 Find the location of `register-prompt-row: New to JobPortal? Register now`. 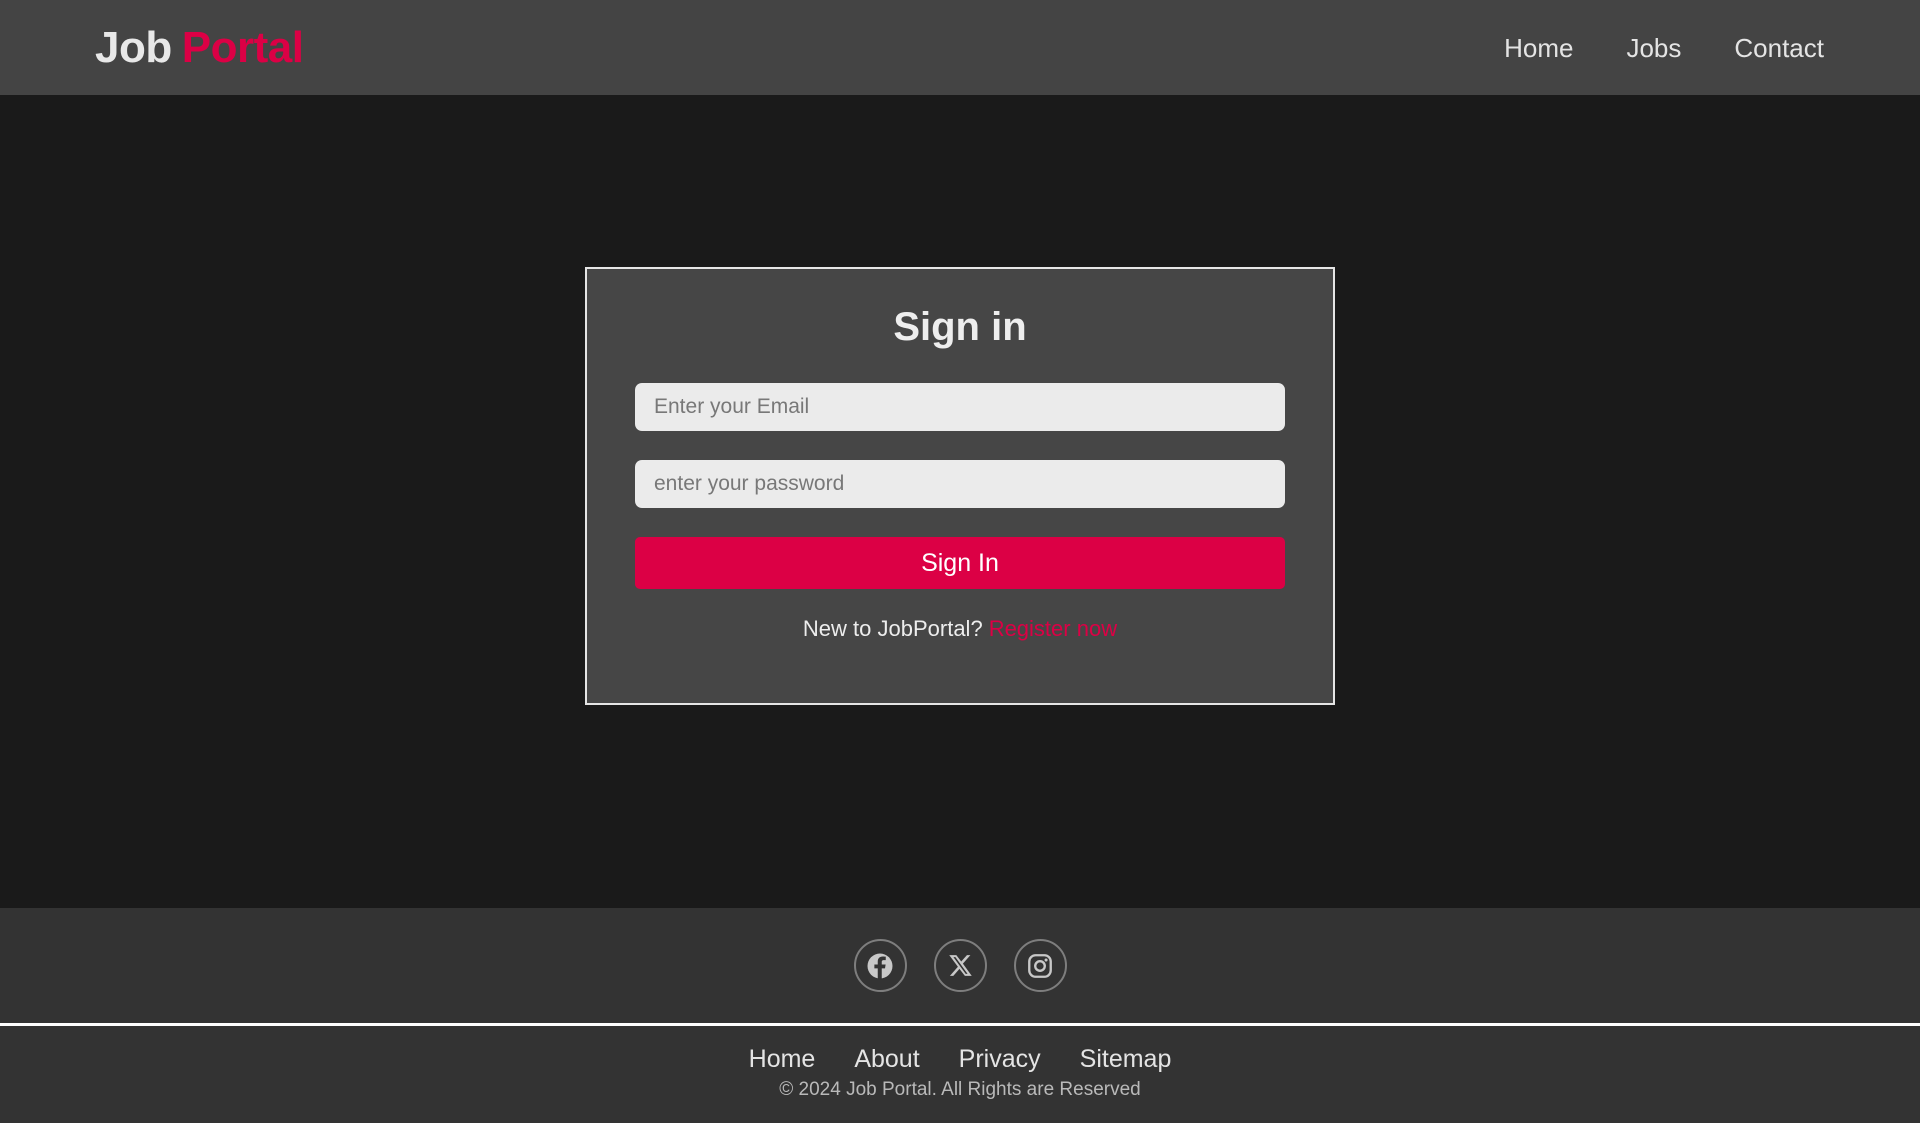

register-prompt-row: New to JobPortal? Register now is located at coordinates (960, 629).